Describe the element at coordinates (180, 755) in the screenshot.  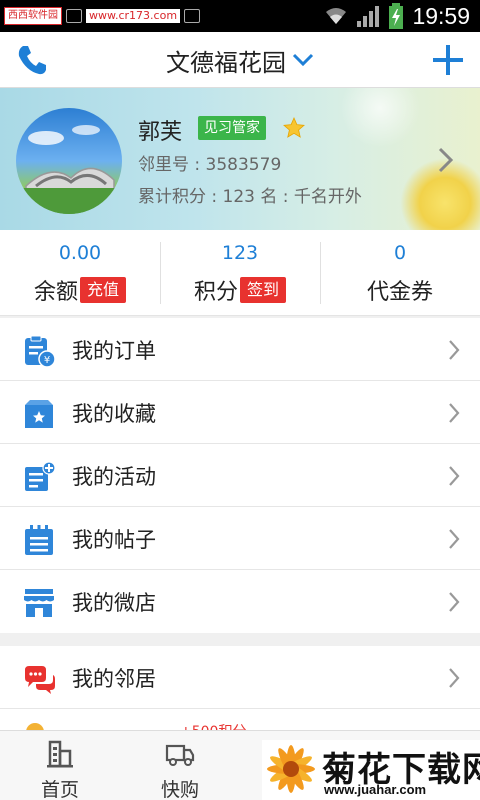
I see `truck-icon` at that location.